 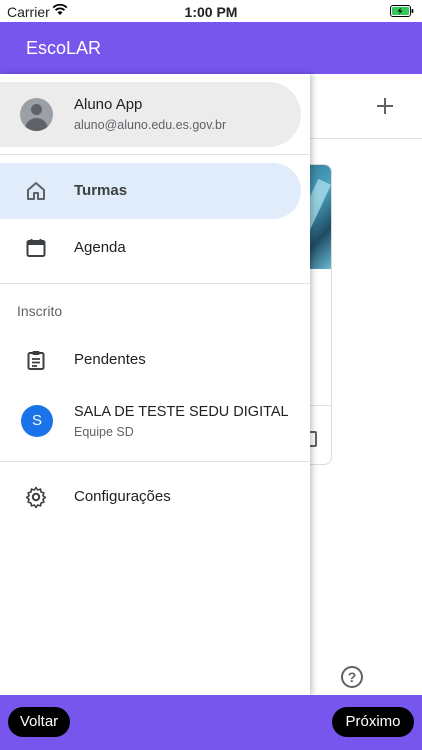 I want to click on account-header: Aluno App aluno@aluno.edu.es.gov.br, so click(x=150, y=114).